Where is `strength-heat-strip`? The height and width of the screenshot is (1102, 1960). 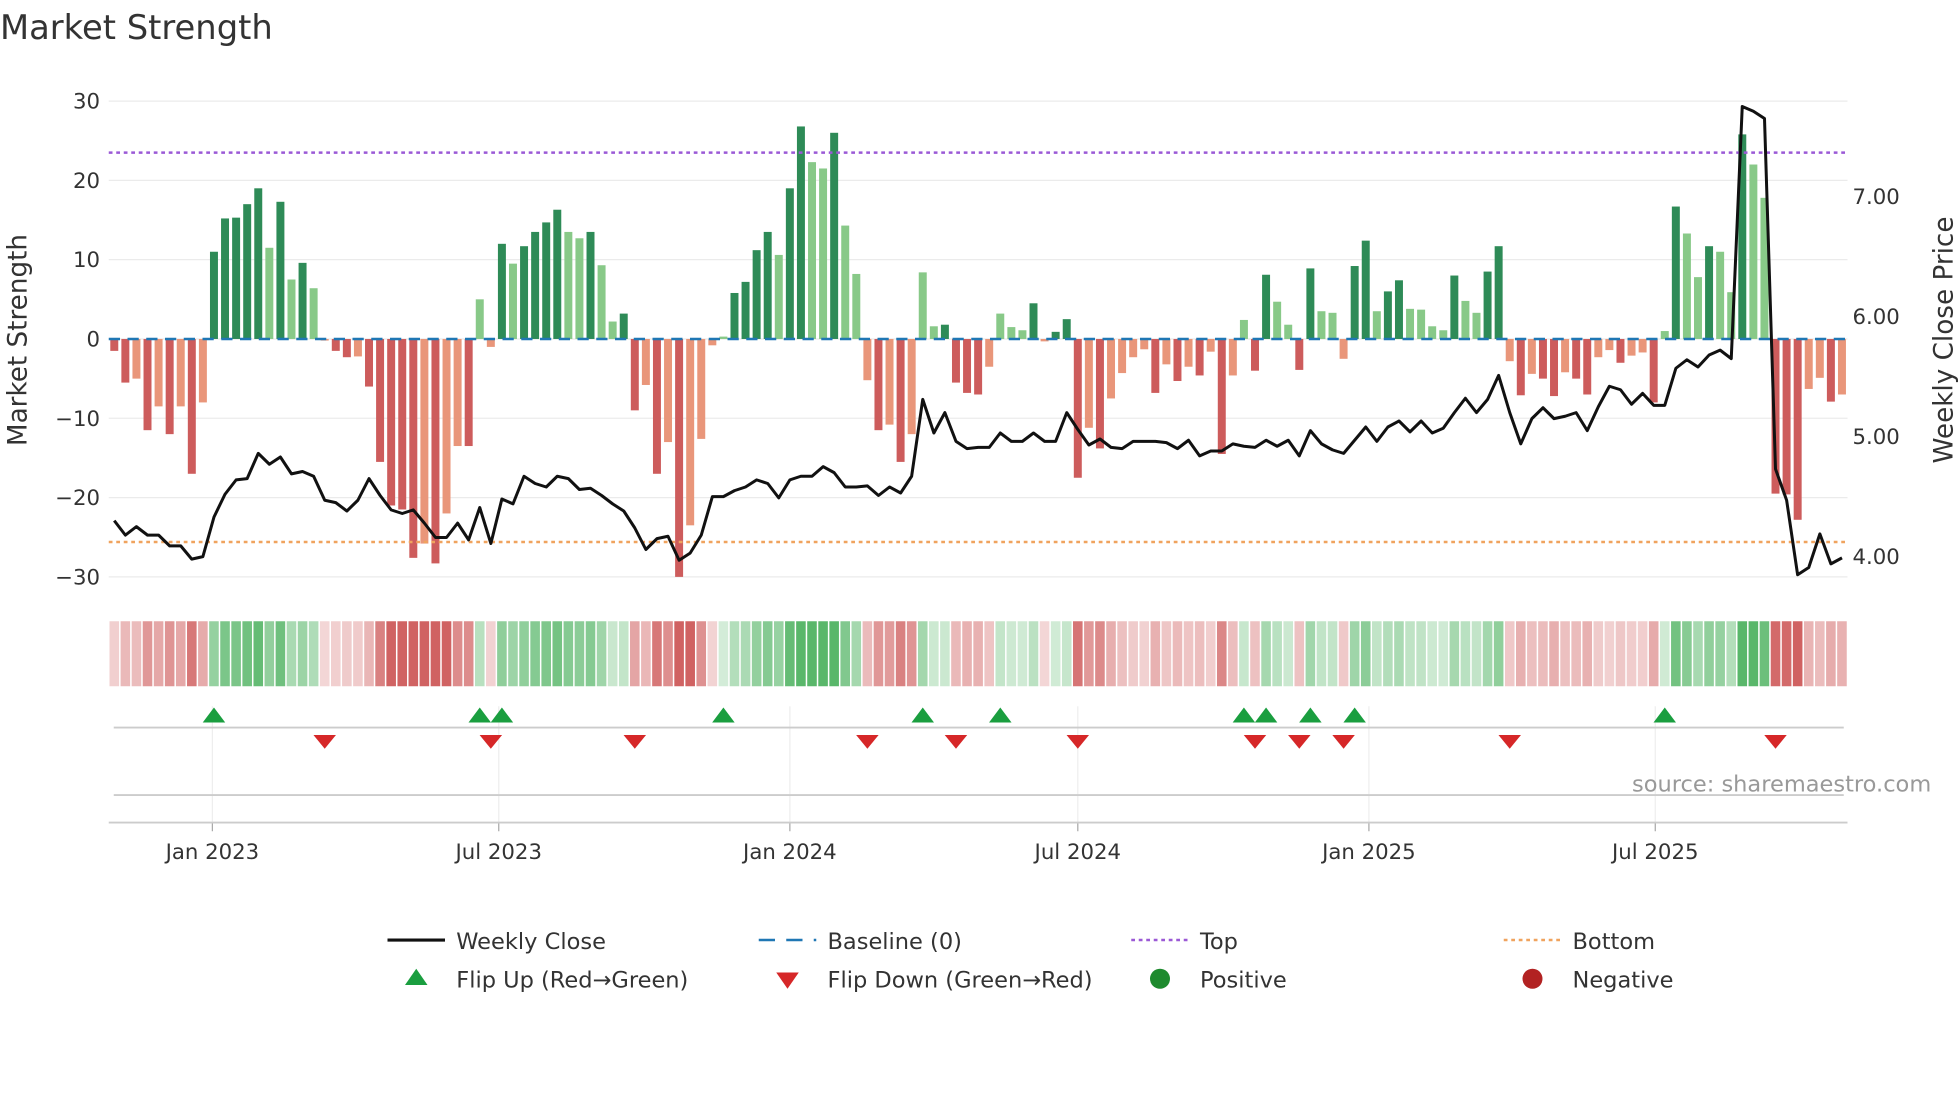 strength-heat-strip is located at coordinates (978, 654).